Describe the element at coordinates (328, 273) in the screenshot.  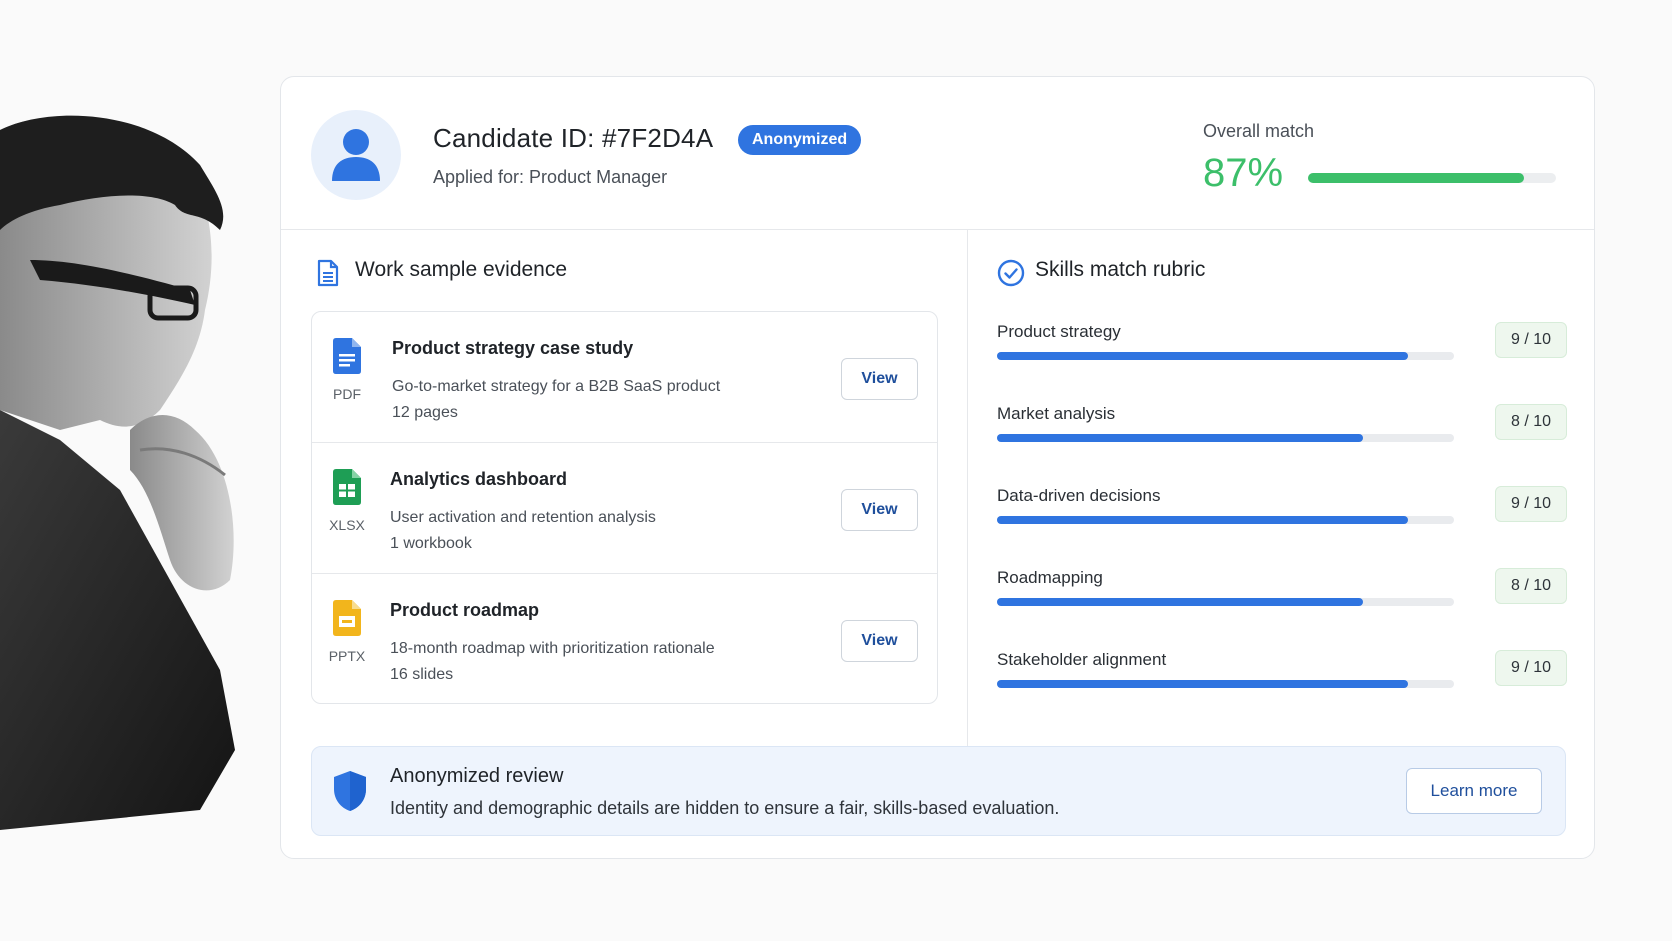
I see `document-icon` at that location.